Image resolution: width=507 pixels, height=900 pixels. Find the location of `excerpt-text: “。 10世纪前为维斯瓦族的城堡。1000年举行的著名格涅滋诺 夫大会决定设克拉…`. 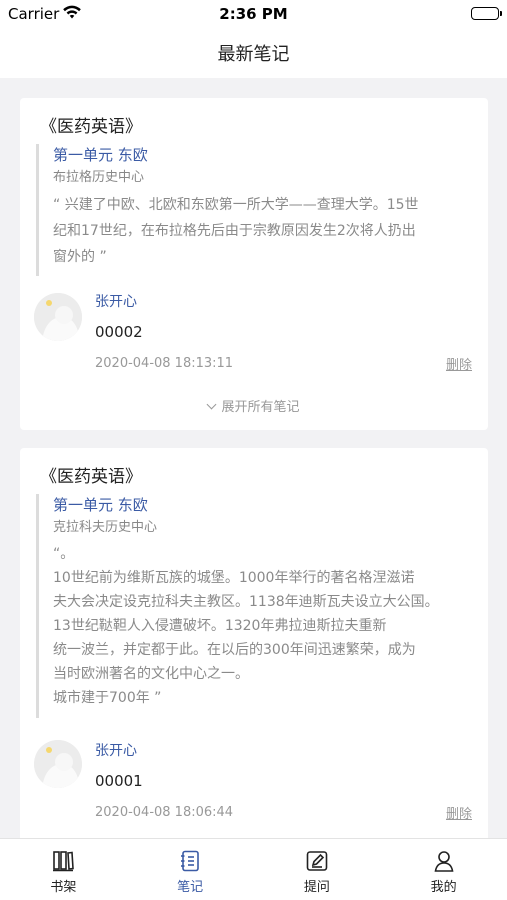

excerpt-text: “。 10世纪前为维斯瓦族的城堡。1000年举行的著名格涅滋诺 夫大会决定设克拉… is located at coordinates (246, 626).